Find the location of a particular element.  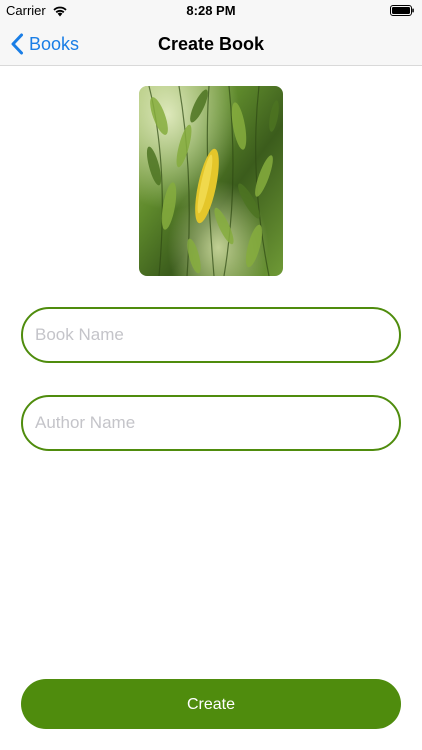

navigation-bar: Books Create Book is located at coordinates (211, 44).